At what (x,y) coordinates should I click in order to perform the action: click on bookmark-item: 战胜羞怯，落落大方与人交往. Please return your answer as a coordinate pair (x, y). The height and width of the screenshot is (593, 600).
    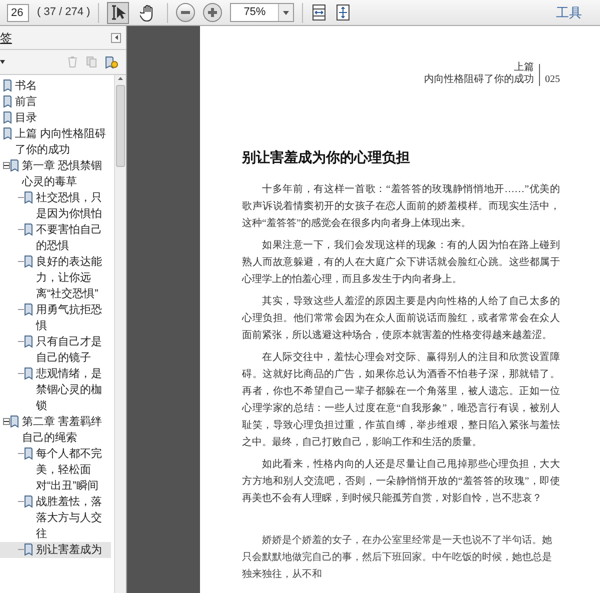
    Looking at the image, I should click on (55, 518).